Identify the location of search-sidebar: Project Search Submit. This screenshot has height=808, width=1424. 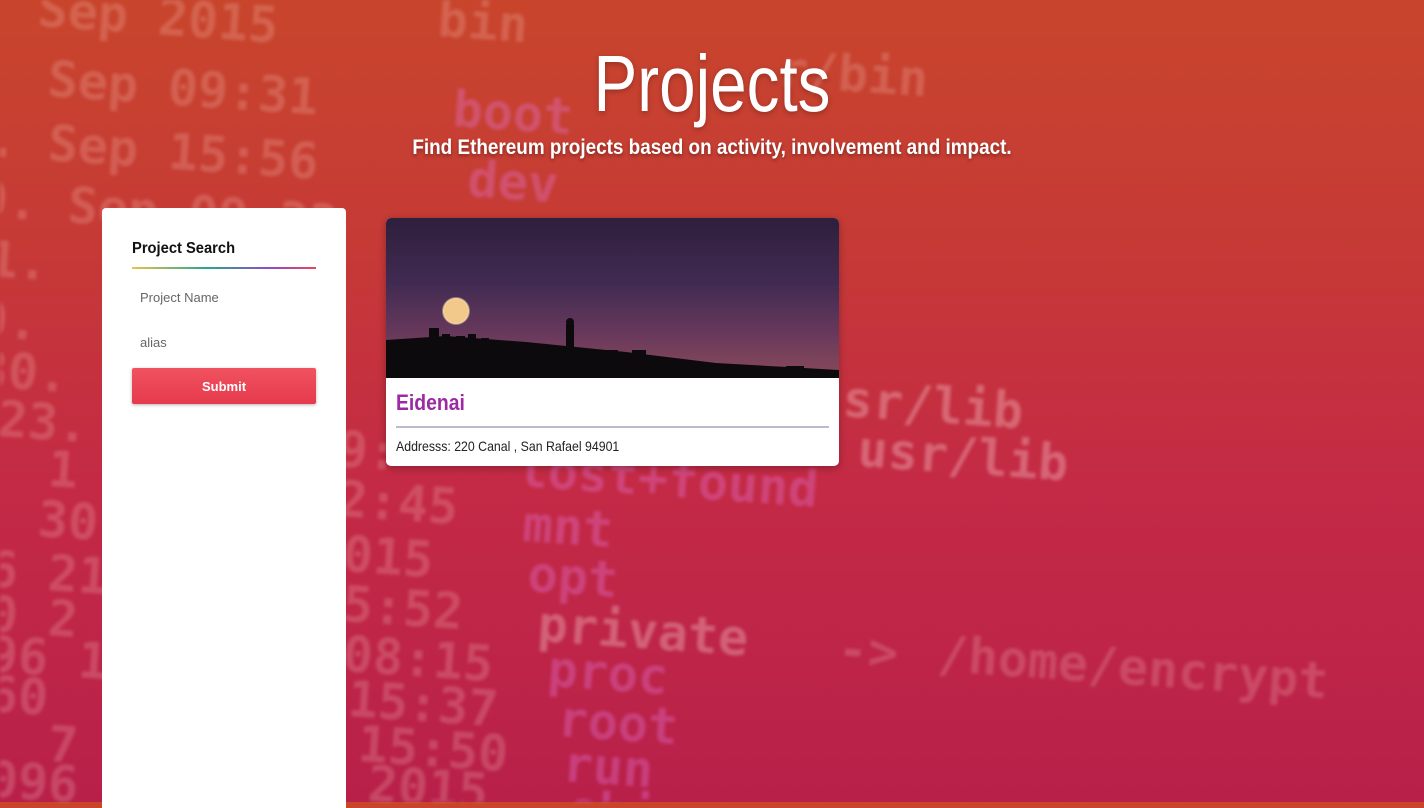
(224, 508).